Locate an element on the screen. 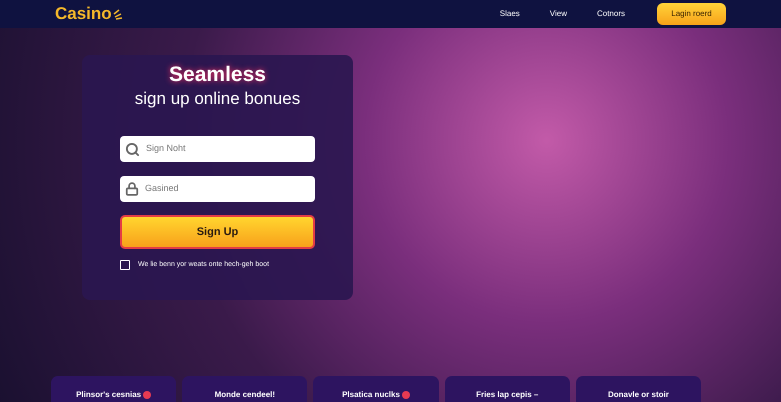 This screenshot has width=781, height=402. category-card: Donavle or stoir is located at coordinates (639, 389).